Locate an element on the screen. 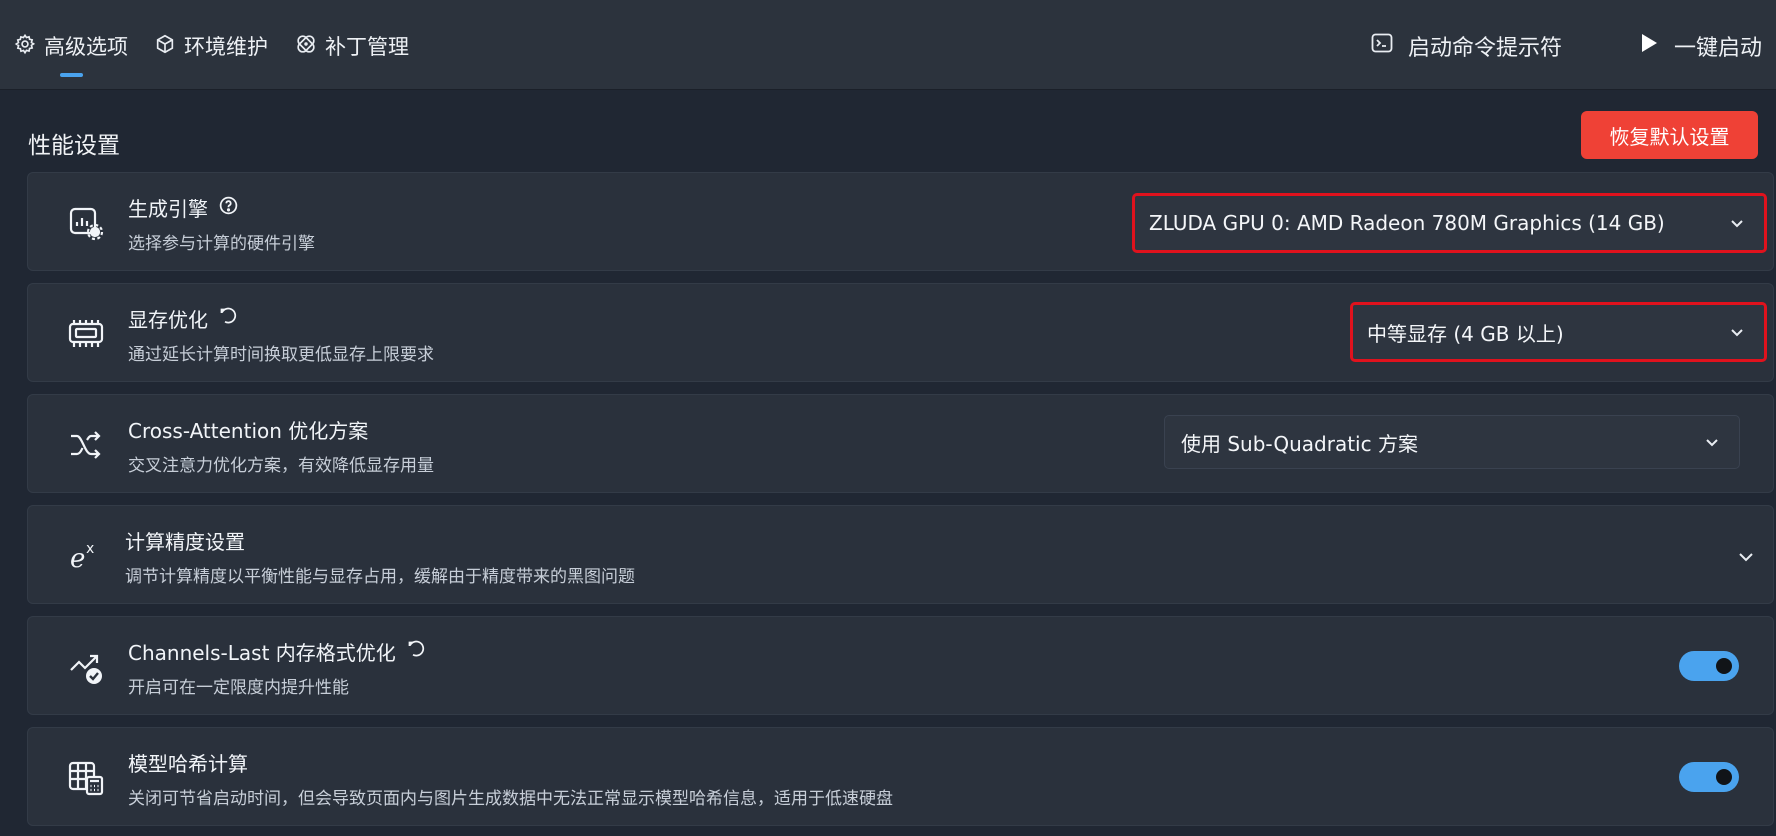 The image size is (1776, 836). setting-title: 生成引擎 is located at coordinates (183, 207).